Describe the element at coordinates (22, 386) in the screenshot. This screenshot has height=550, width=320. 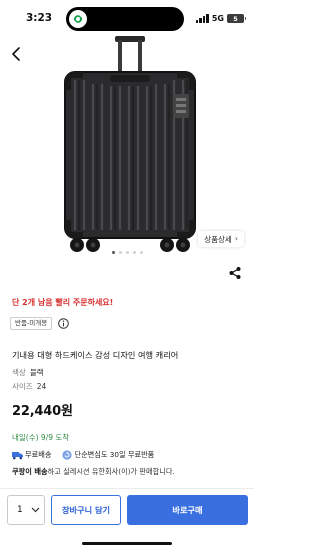
I see `option-key: 사이즈` at that location.